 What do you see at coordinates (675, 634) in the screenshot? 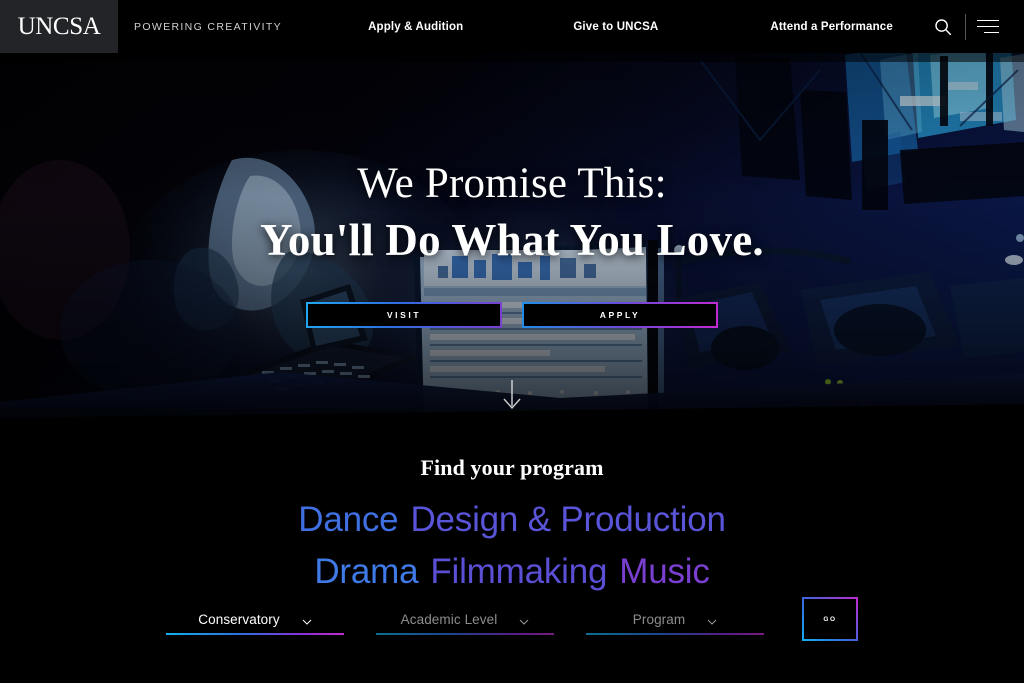
I see `program-underline` at bounding box center [675, 634].